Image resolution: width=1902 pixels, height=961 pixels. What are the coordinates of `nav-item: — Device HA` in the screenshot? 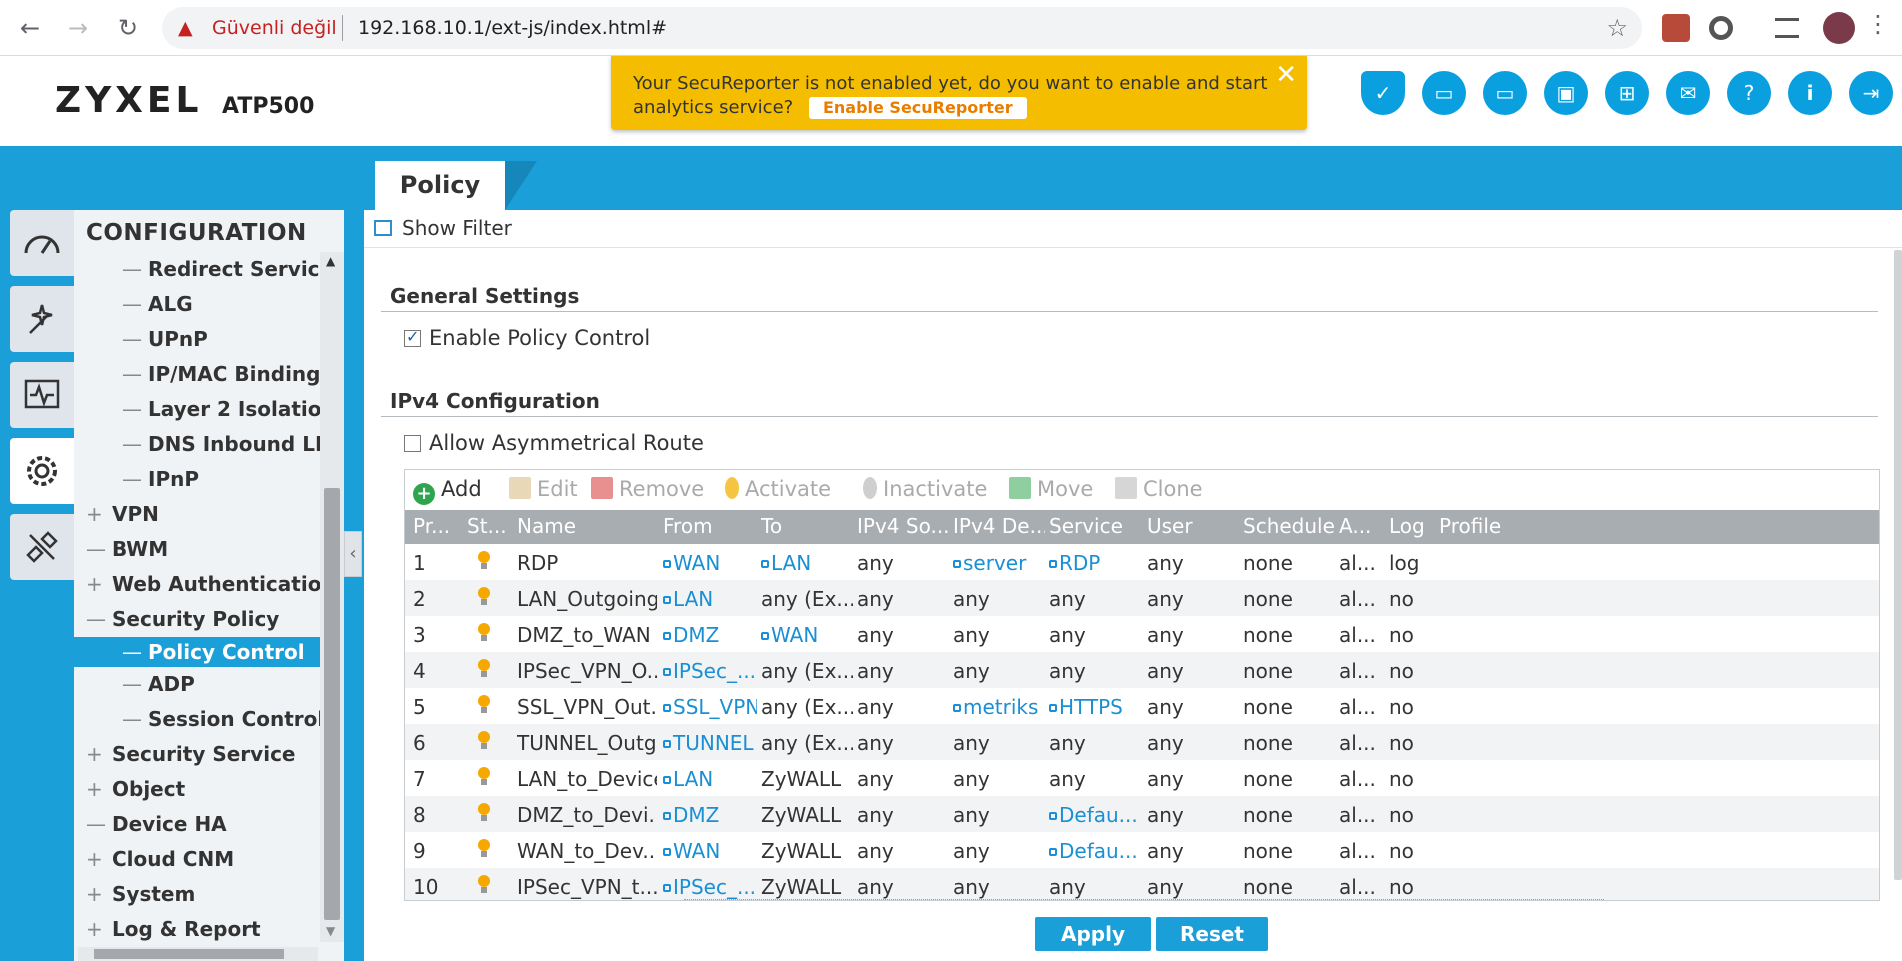 It's located at (197, 824).